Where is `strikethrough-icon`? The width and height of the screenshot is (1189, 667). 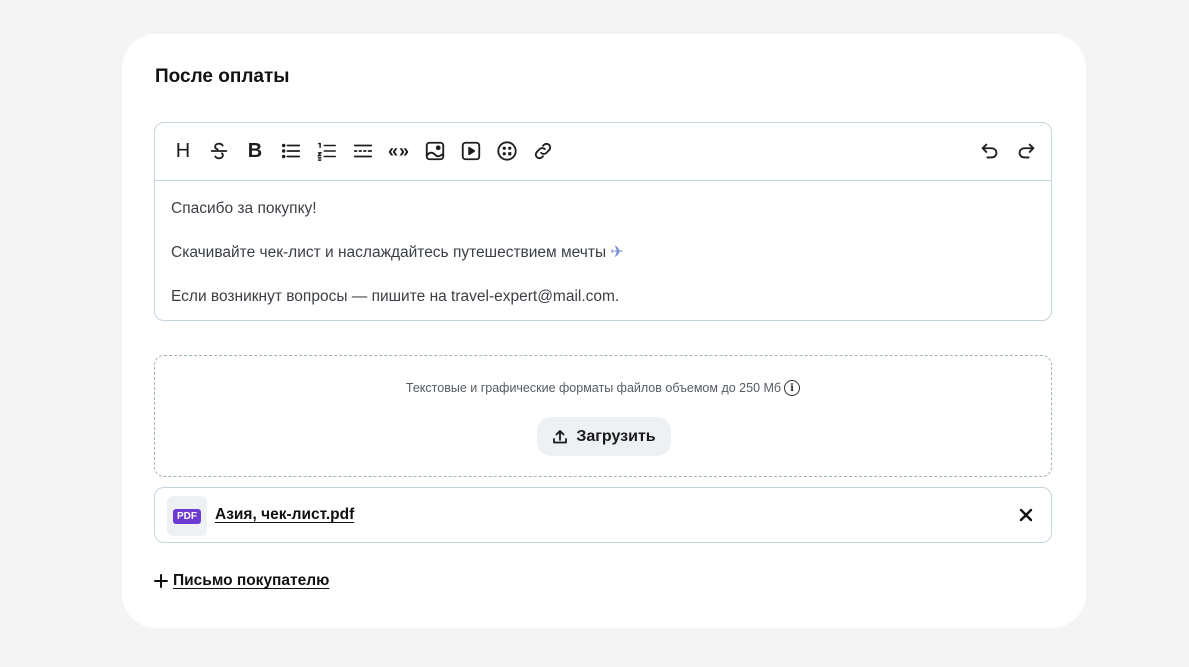 strikethrough-icon is located at coordinates (219, 151).